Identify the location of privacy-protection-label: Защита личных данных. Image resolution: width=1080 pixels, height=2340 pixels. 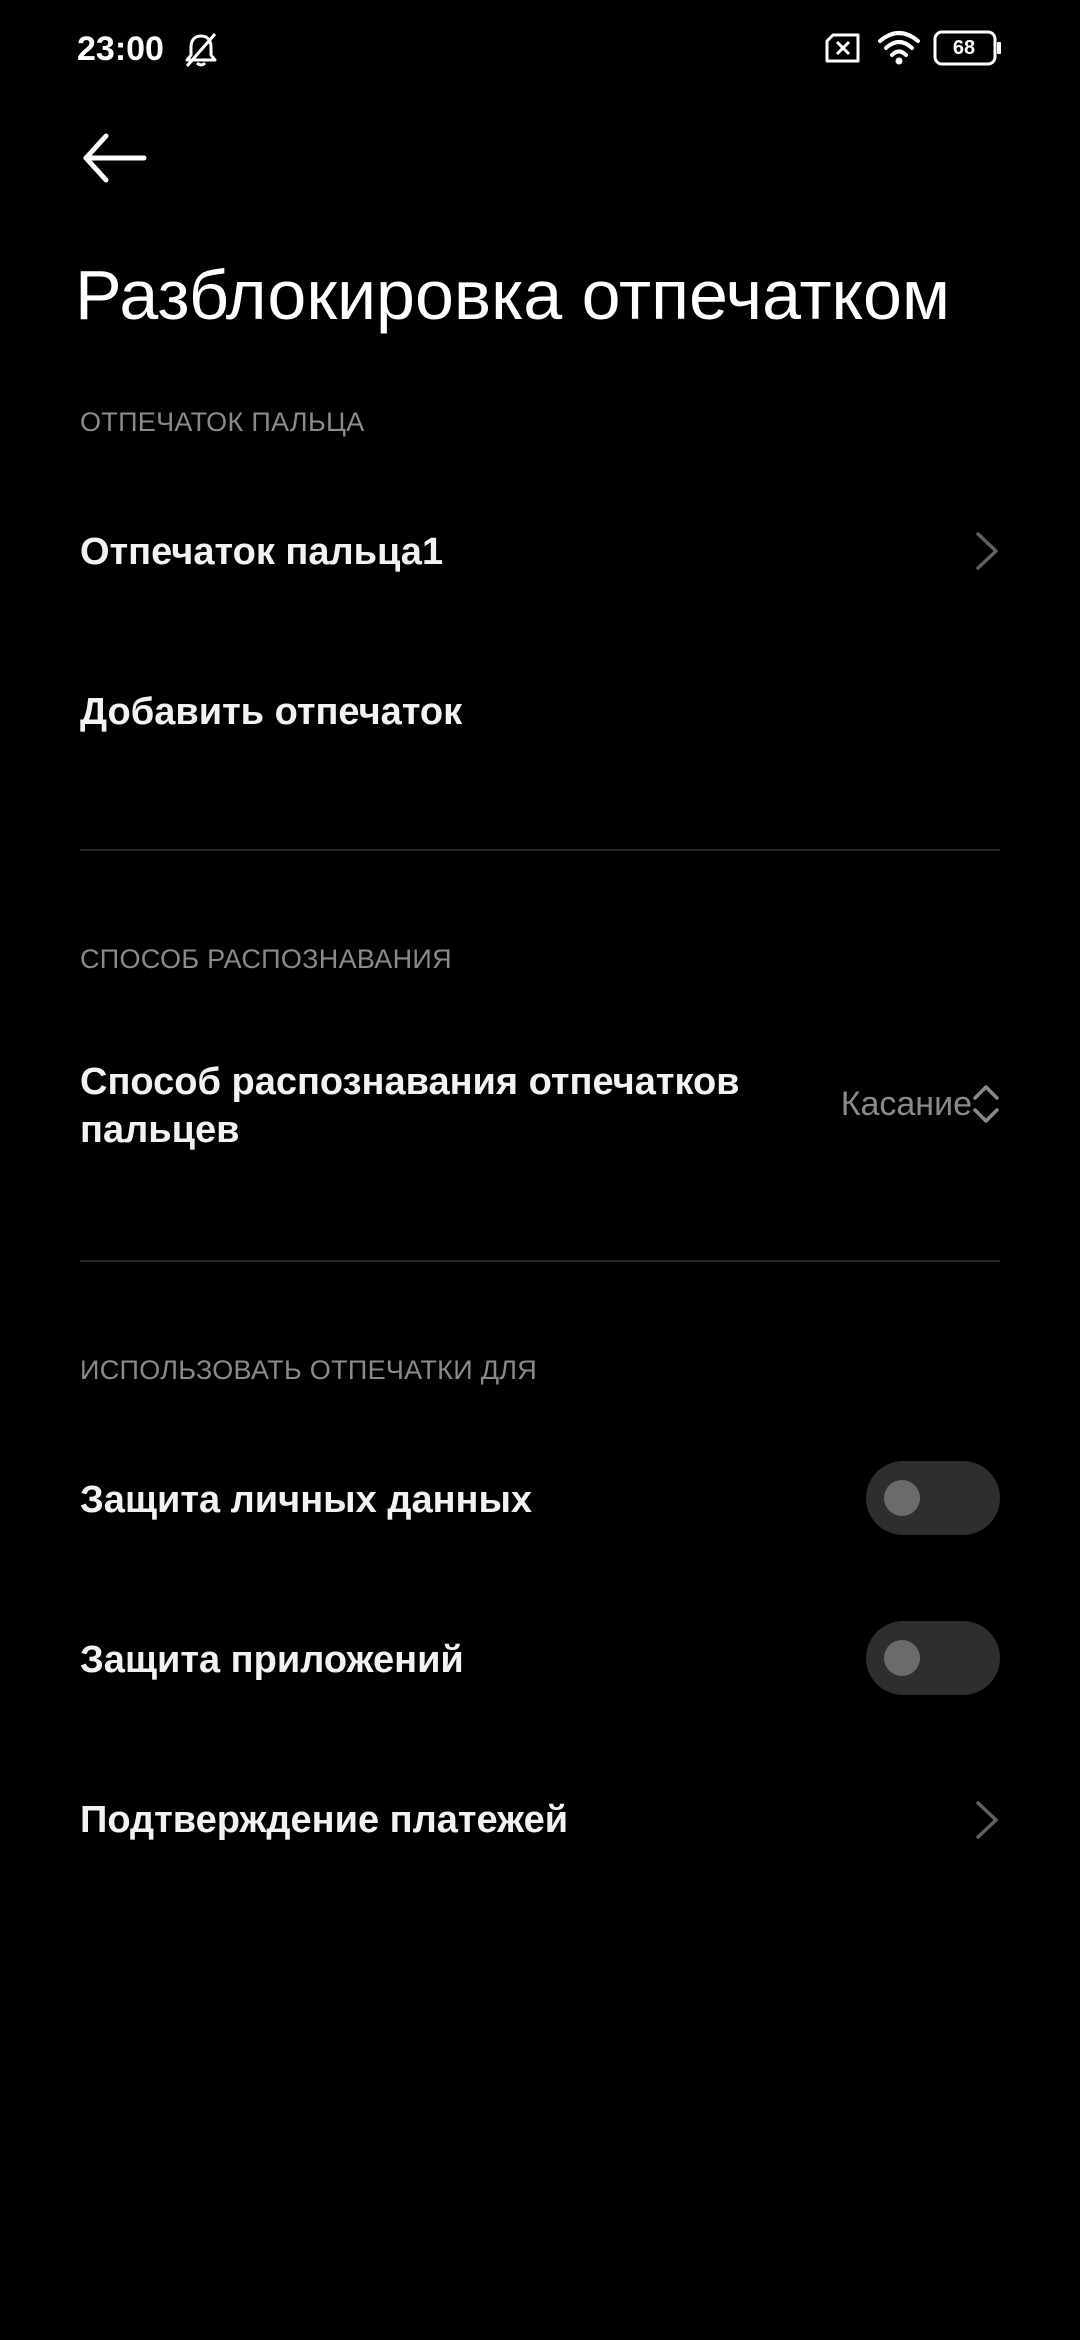
(306, 1500).